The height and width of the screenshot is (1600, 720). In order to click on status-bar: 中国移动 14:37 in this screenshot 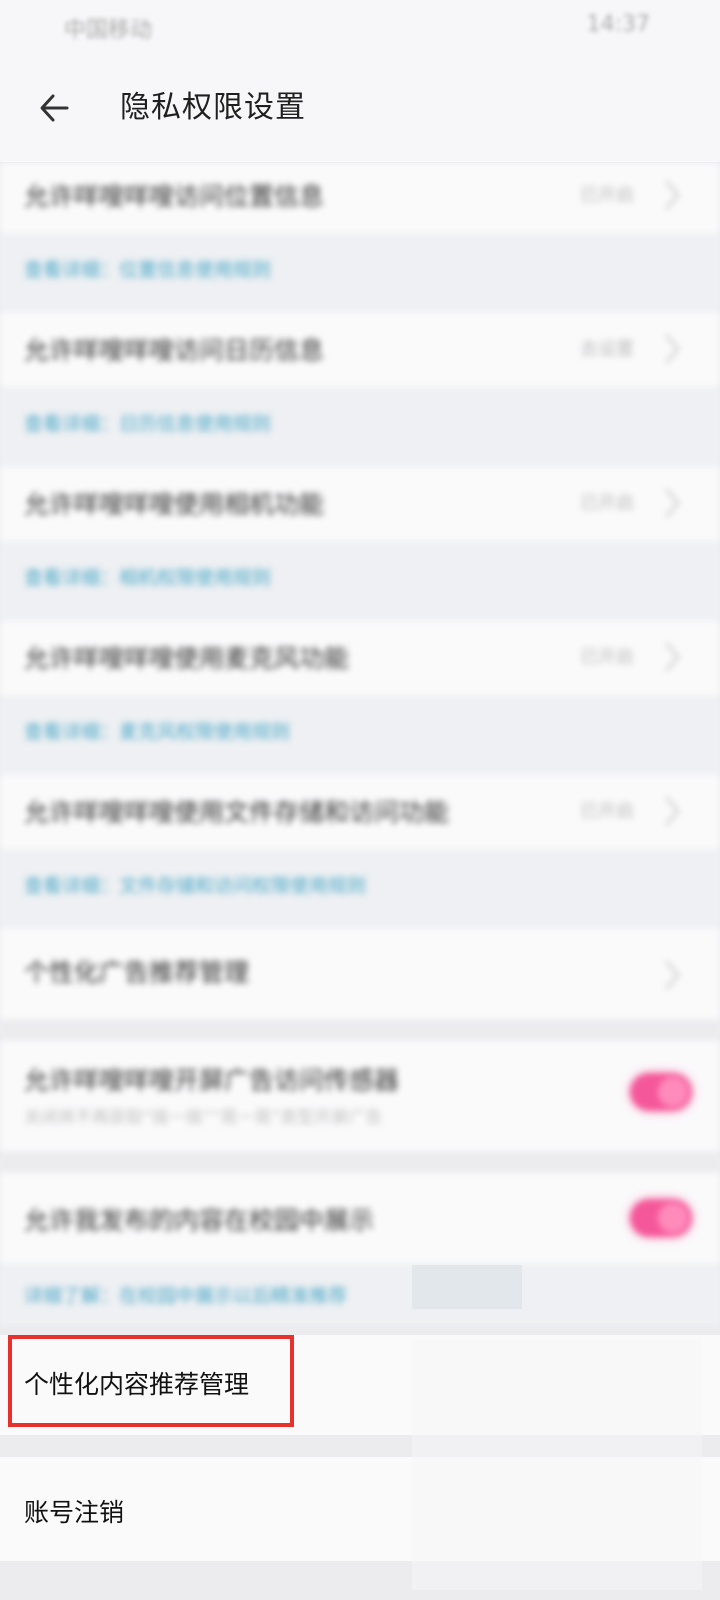, I will do `click(360, 26)`.